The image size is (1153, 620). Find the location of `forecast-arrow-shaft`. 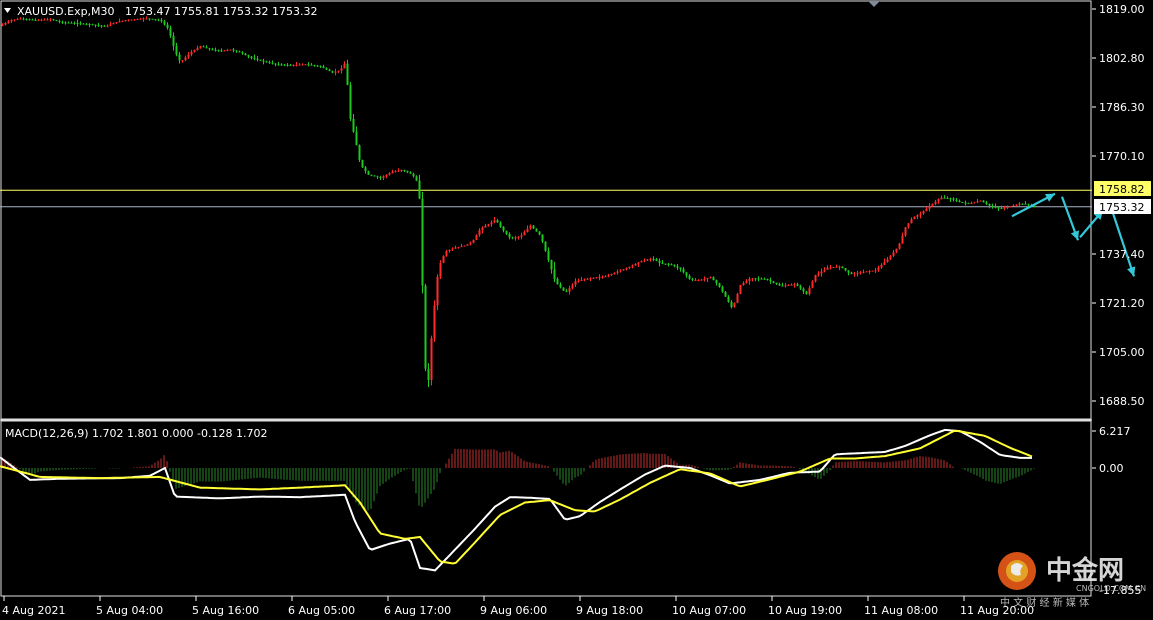

forecast-arrow-shaft is located at coordinates (1123, 244).